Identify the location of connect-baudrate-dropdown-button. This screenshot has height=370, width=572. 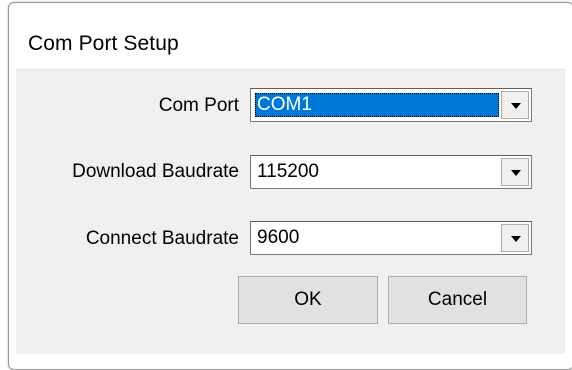
(515, 238).